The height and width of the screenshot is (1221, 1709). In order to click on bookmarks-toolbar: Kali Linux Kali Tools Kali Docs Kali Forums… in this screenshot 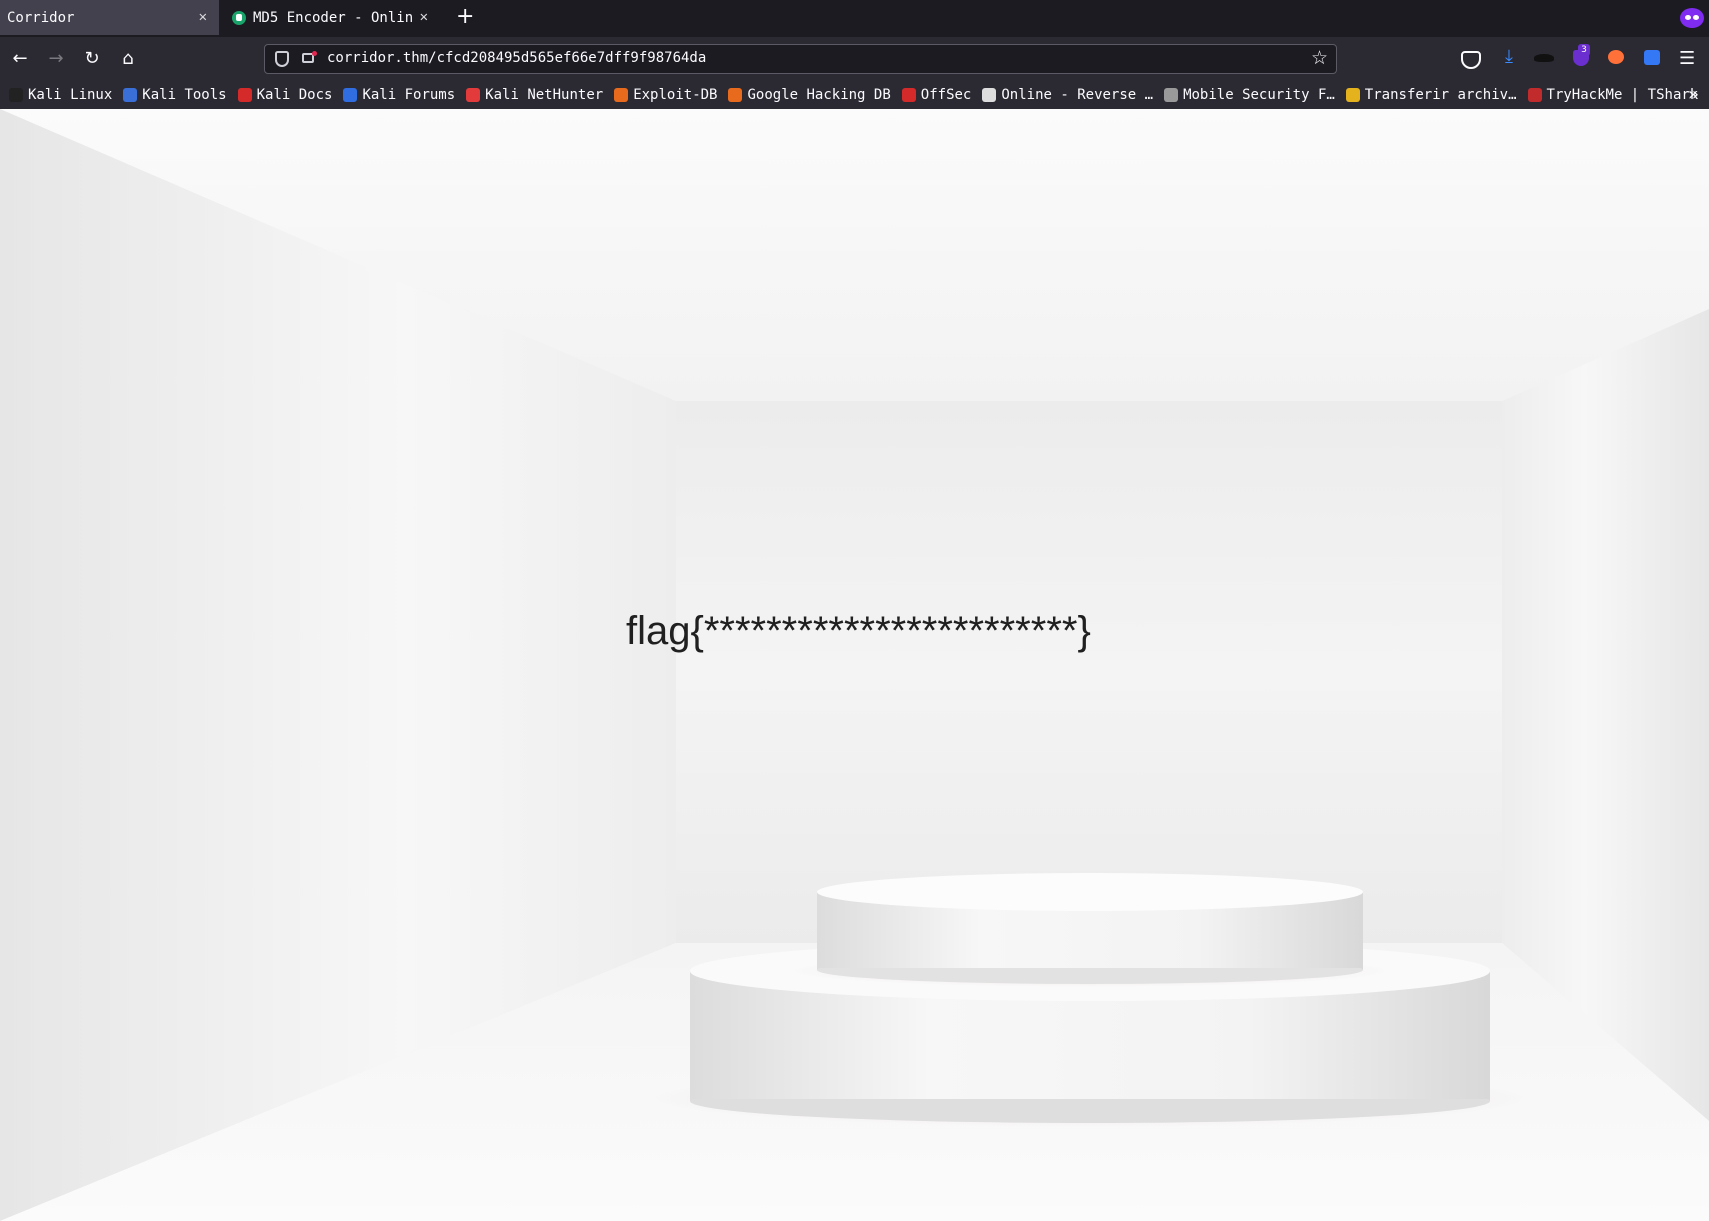, I will do `click(854, 95)`.